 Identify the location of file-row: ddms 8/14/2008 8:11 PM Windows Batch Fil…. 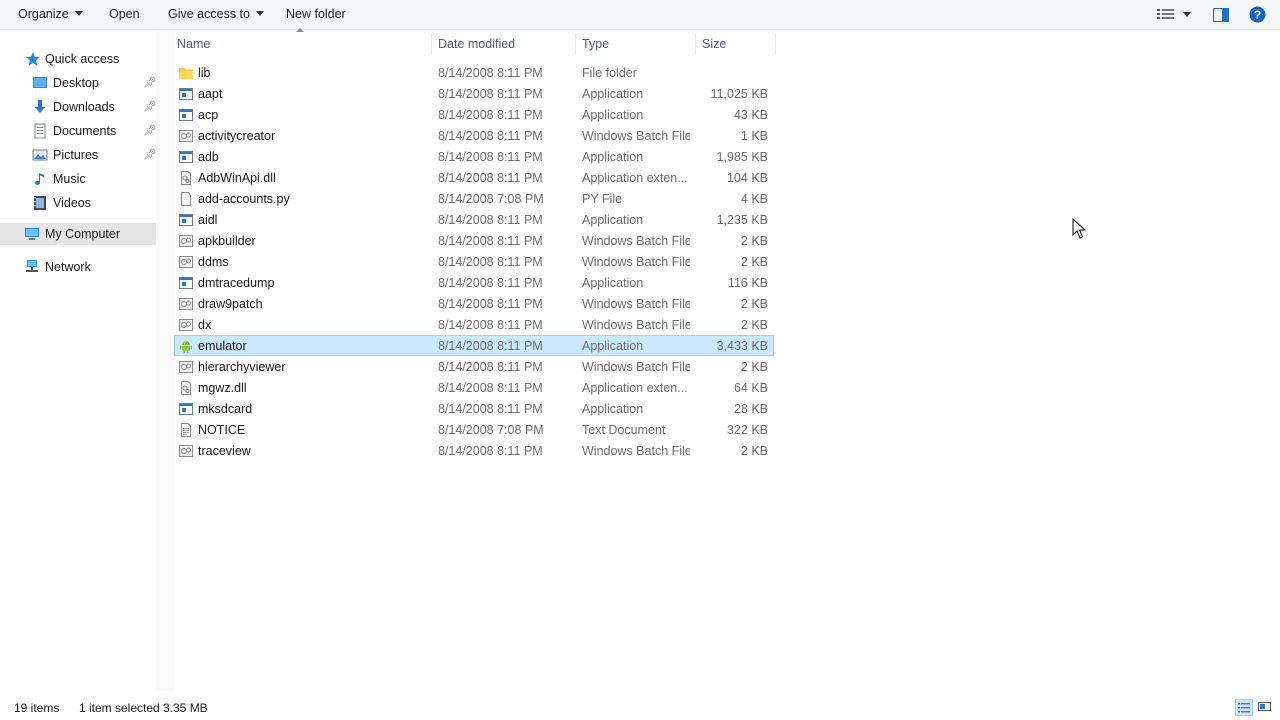
(474, 261).